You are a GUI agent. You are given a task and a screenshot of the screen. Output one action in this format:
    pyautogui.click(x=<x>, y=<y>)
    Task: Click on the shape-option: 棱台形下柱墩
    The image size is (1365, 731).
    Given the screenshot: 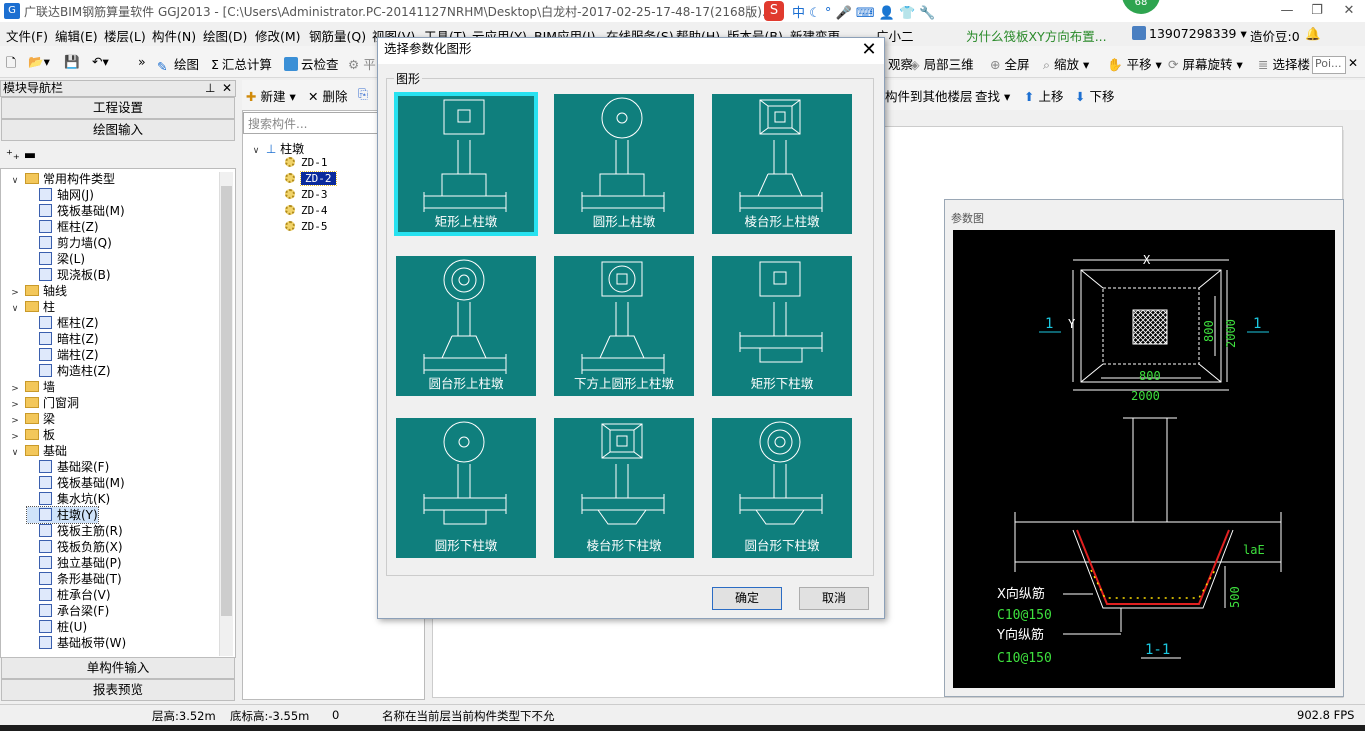 What is the action you would take?
    pyautogui.click(x=625, y=489)
    